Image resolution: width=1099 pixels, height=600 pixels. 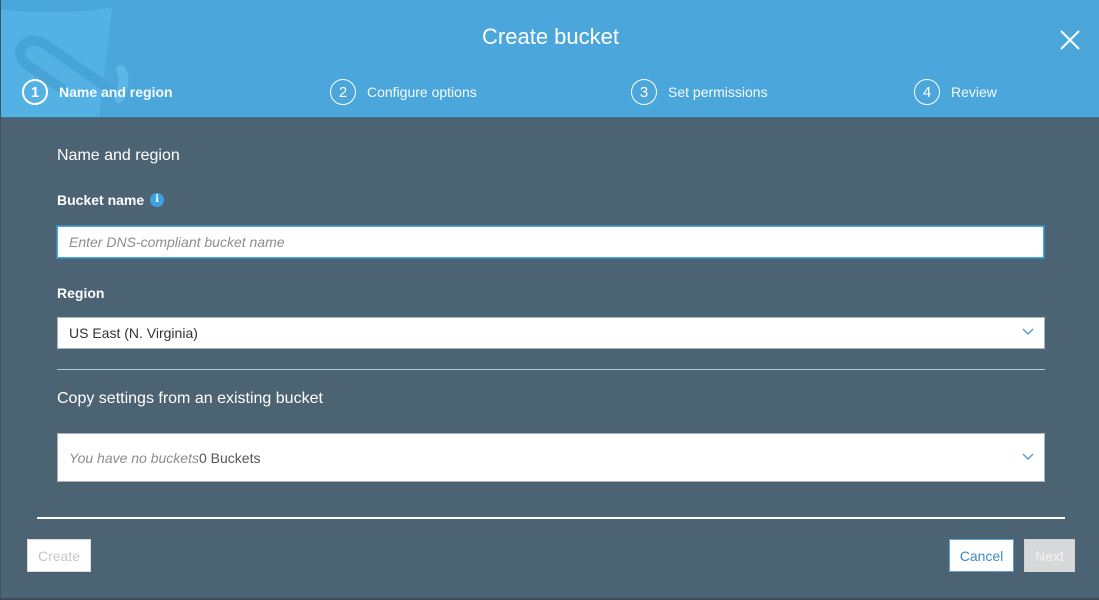 What do you see at coordinates (101, 200) in the screenshot?
I see `bucket-name-label-text: Bucket name` at bounding box center [101, 200].